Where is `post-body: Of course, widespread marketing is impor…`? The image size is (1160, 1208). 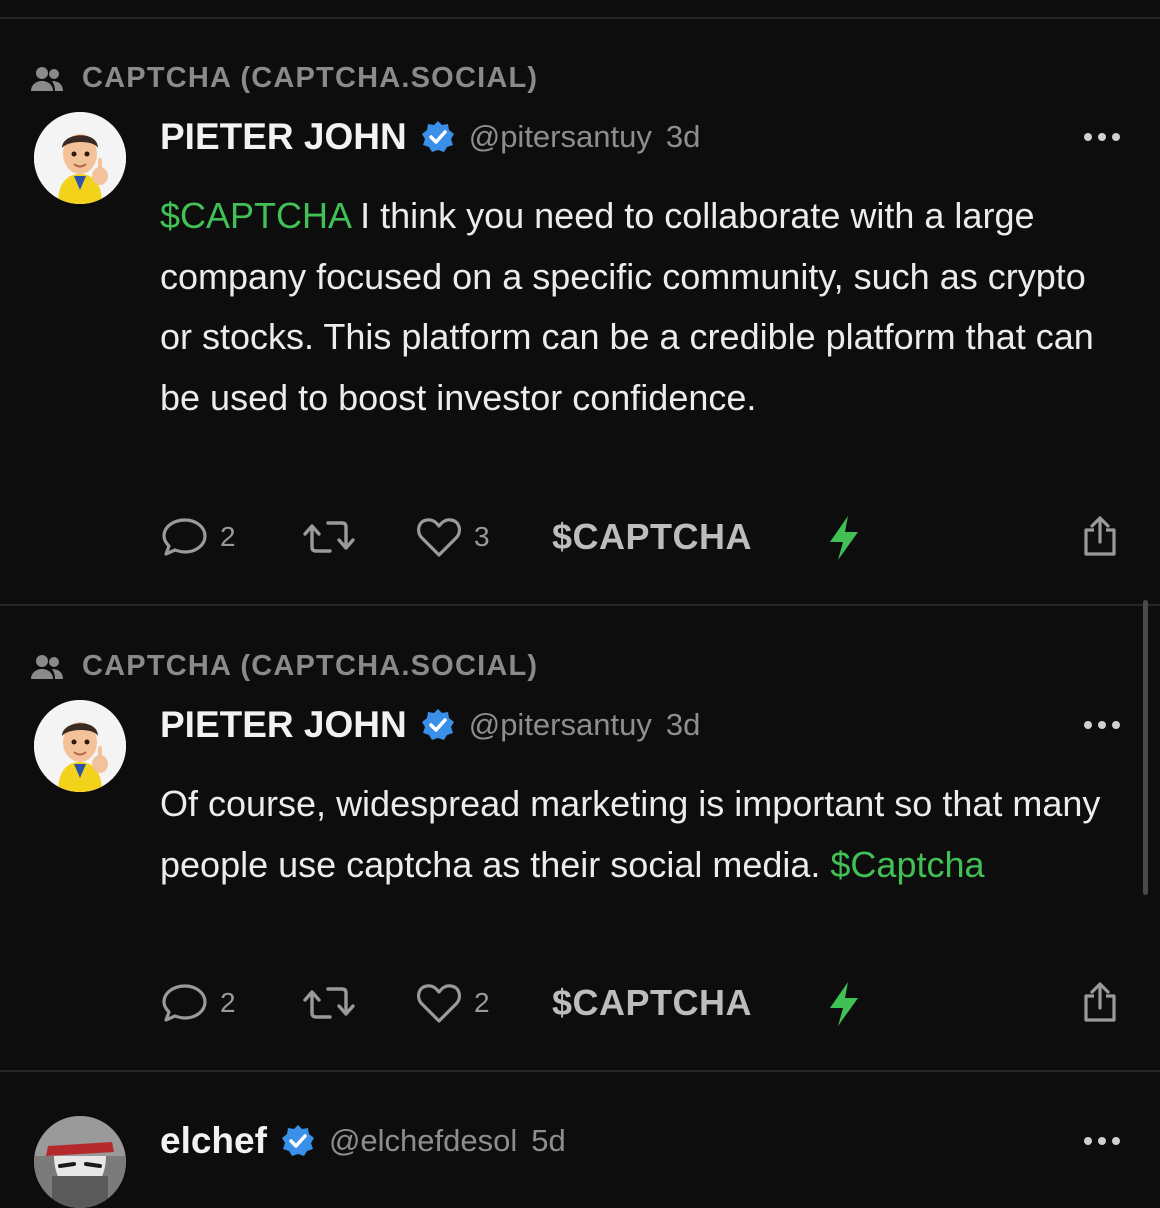
post-body: Of course, widespread marketing is impor… is located at coordinates (640, 834).